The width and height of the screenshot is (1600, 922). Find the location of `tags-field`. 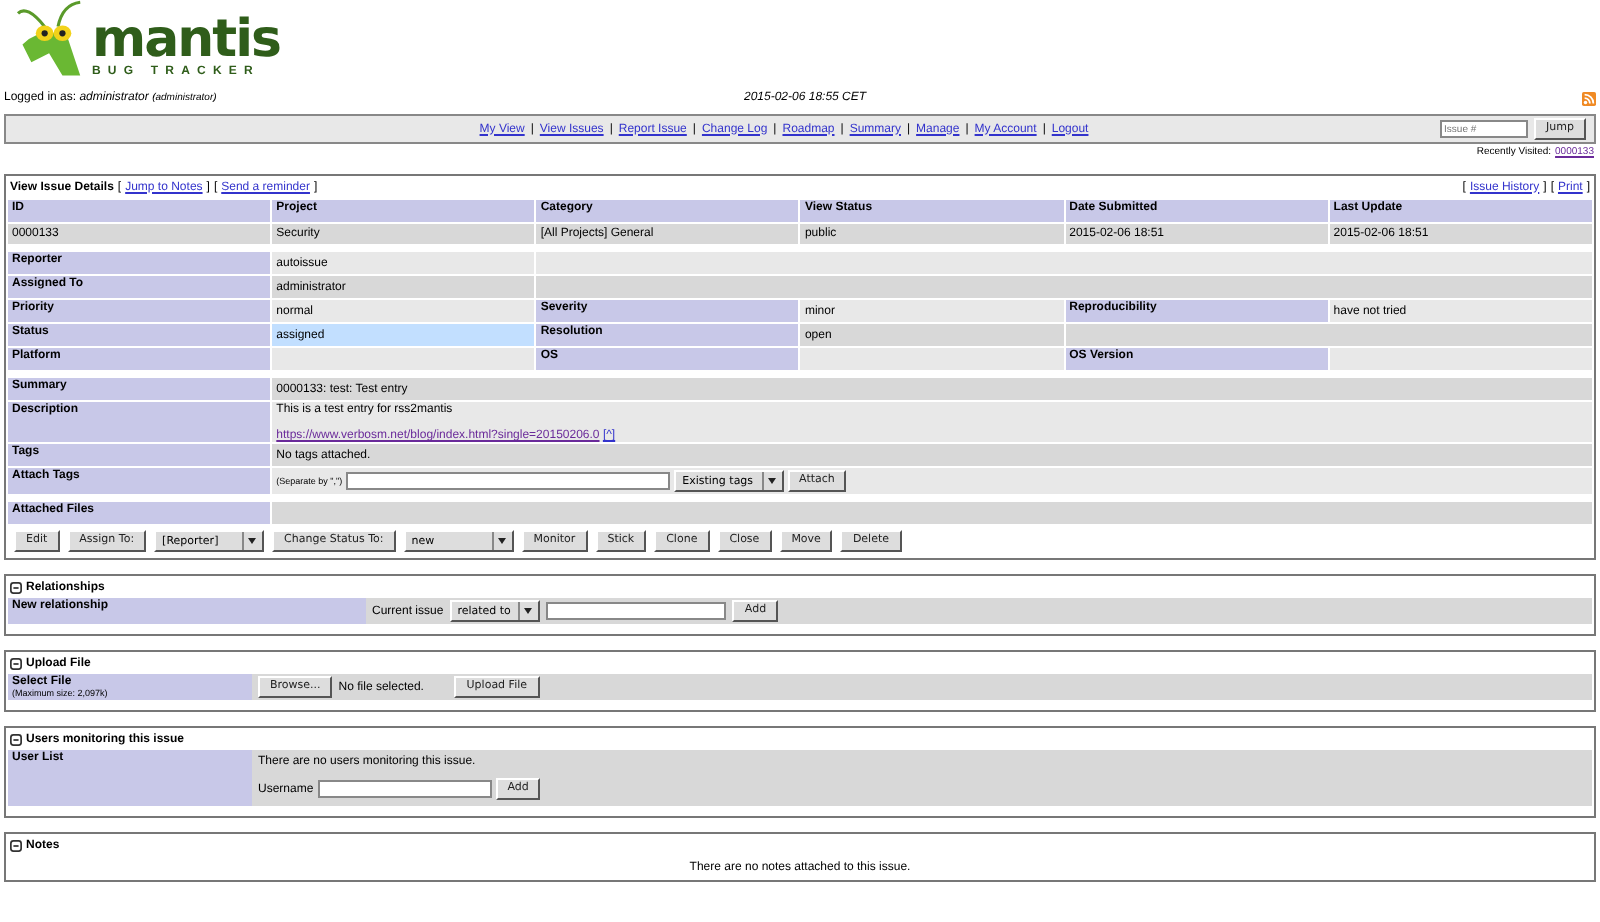

tags-field is located at coordinates (508, 481).